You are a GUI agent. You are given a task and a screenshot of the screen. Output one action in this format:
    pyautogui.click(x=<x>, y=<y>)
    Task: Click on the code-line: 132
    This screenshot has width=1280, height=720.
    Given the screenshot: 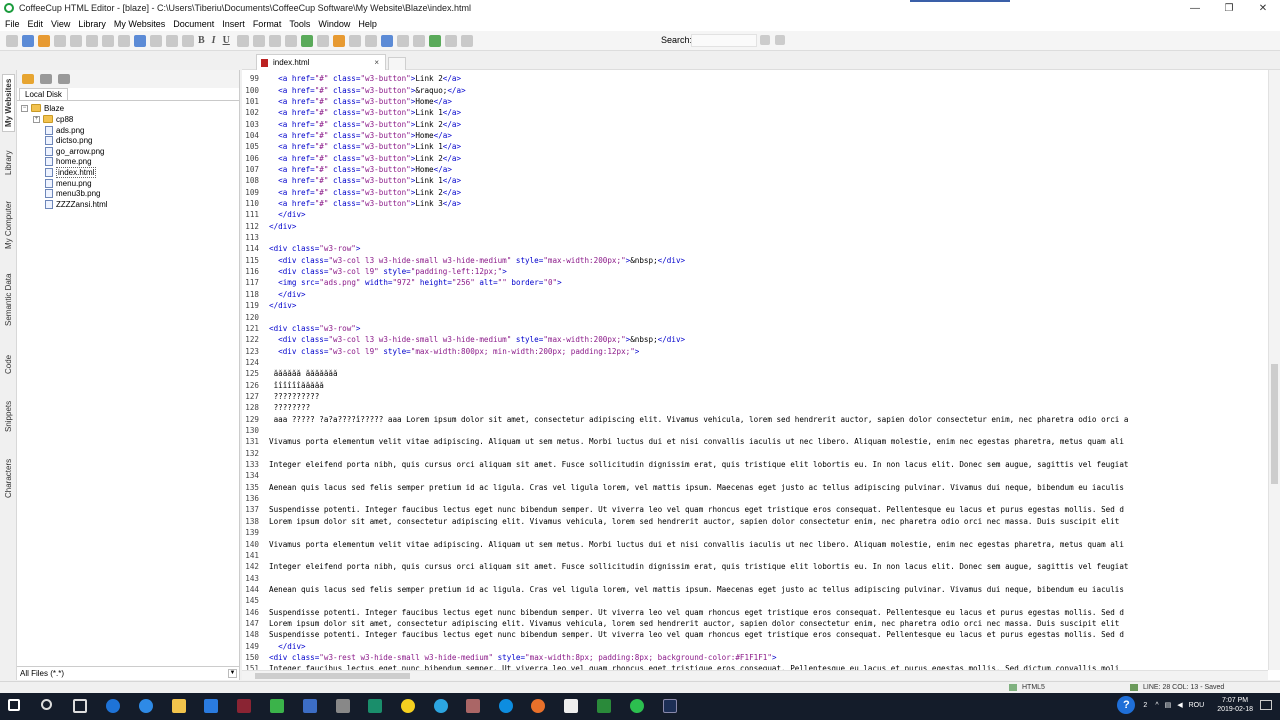 What is the action you would take?
    pyautogui.click(x=255, y=453)
    